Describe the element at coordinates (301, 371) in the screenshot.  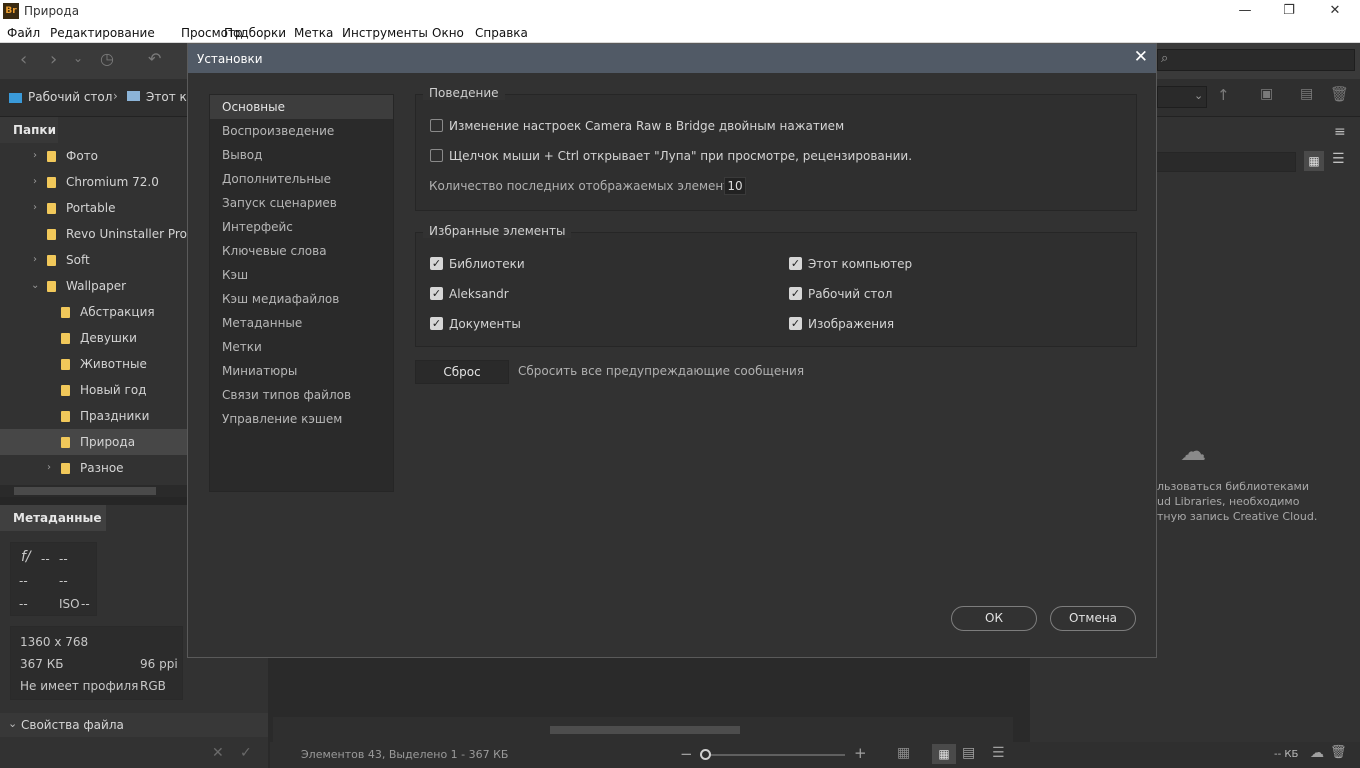
I see `nav-thumbnails: Миниатюры` at that location.